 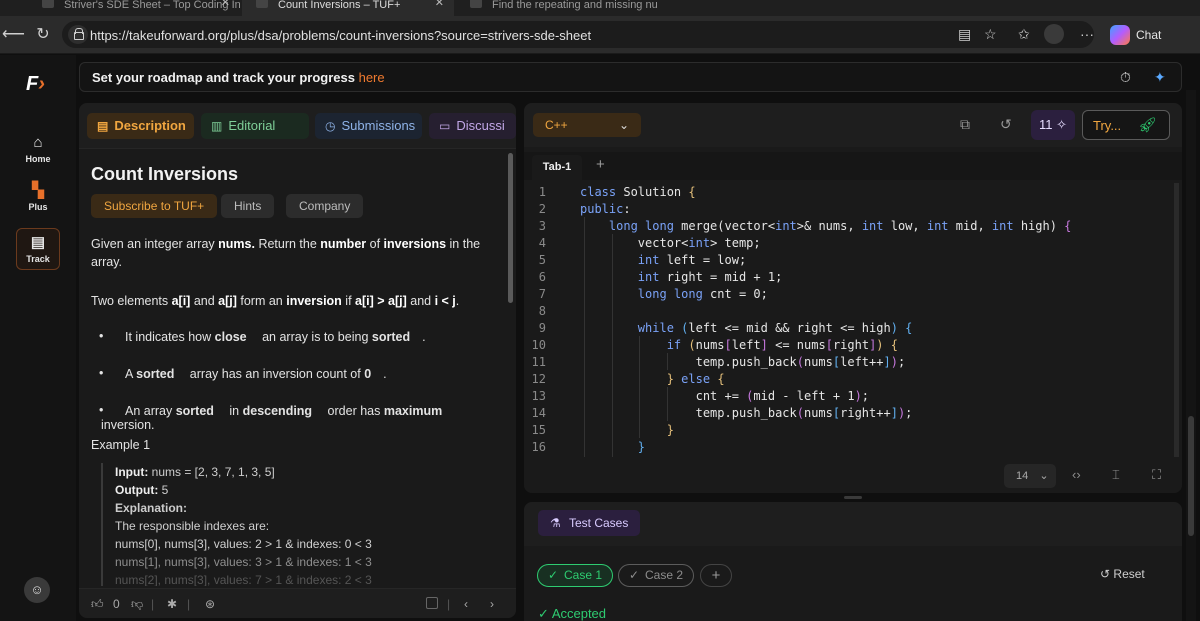 What do you see at coordinates (137, 604) in the screenshot?
I see `thumbs-down-icon: 👎︎` at bounding box center [137, 604].